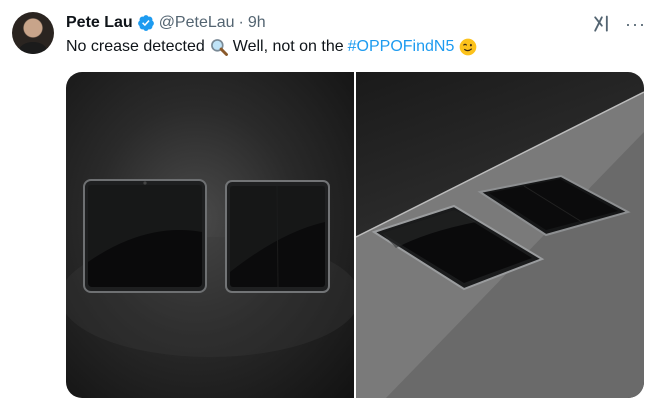  What do you see at coordinates (33, 33) in the screenshot?
I see `avatar` at bounding box center [33, 33].